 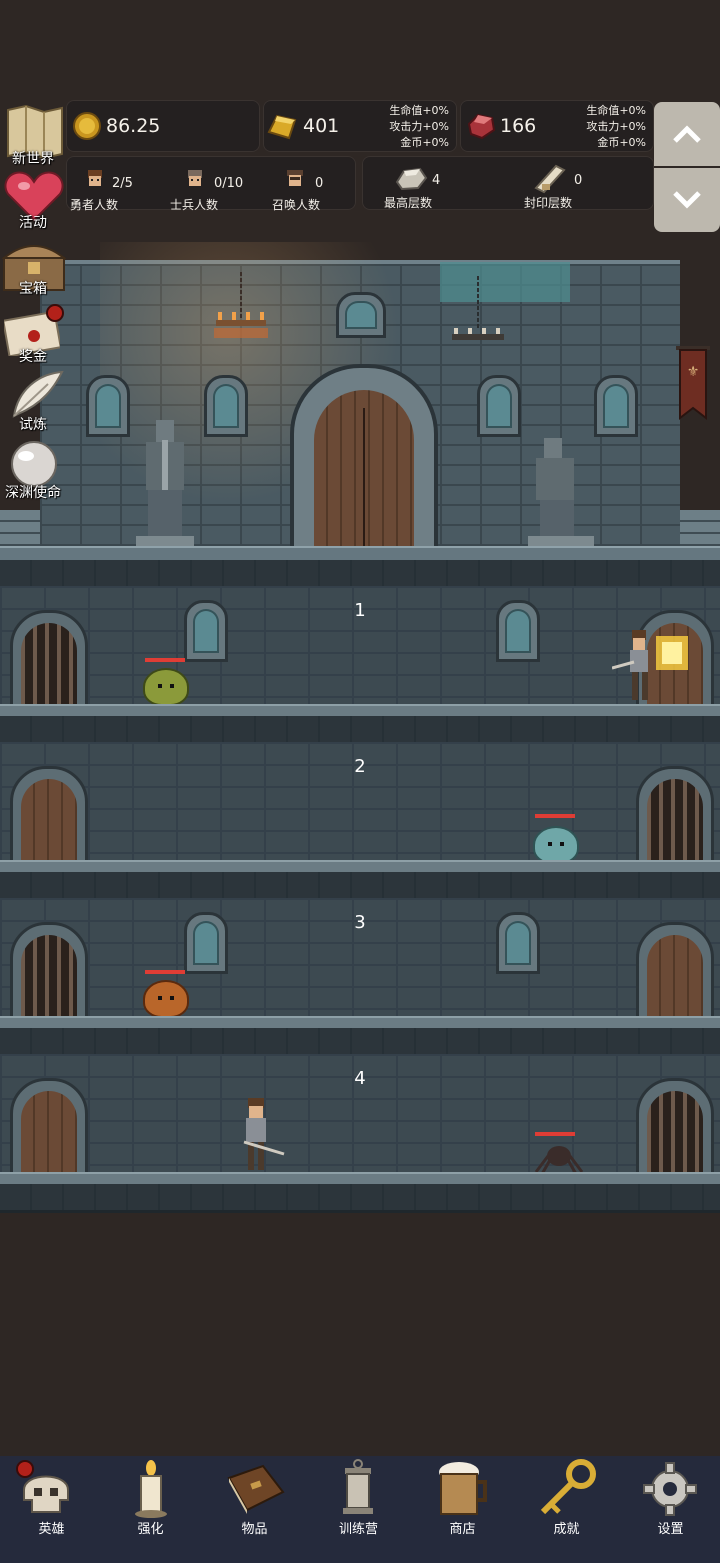 I want to click on side-event: 活动, so click(x=36, y=200).